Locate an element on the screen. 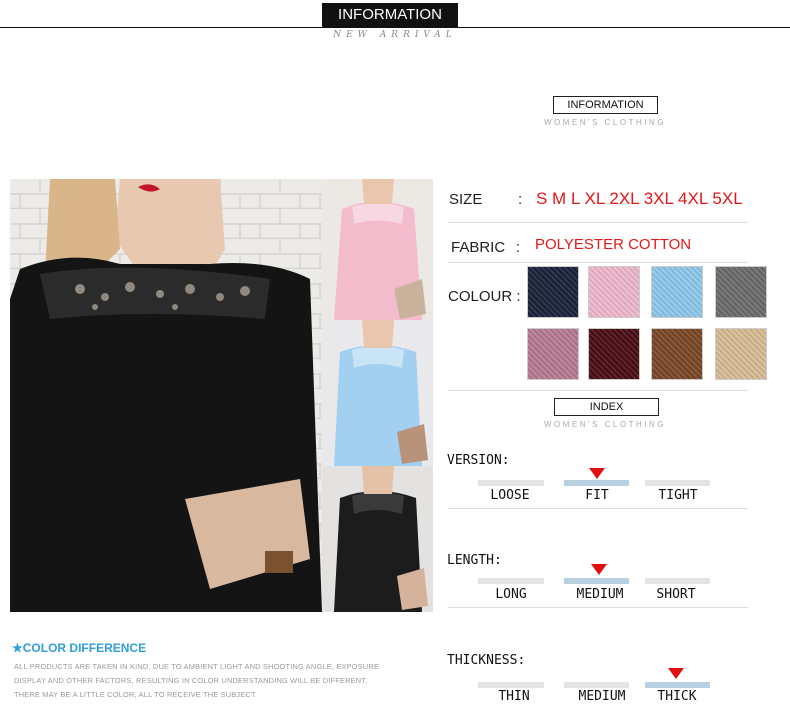 Image resolution: width=790 pixels, height=728 pixels. version-label: VERSION: is located at coordinates (478, 460).